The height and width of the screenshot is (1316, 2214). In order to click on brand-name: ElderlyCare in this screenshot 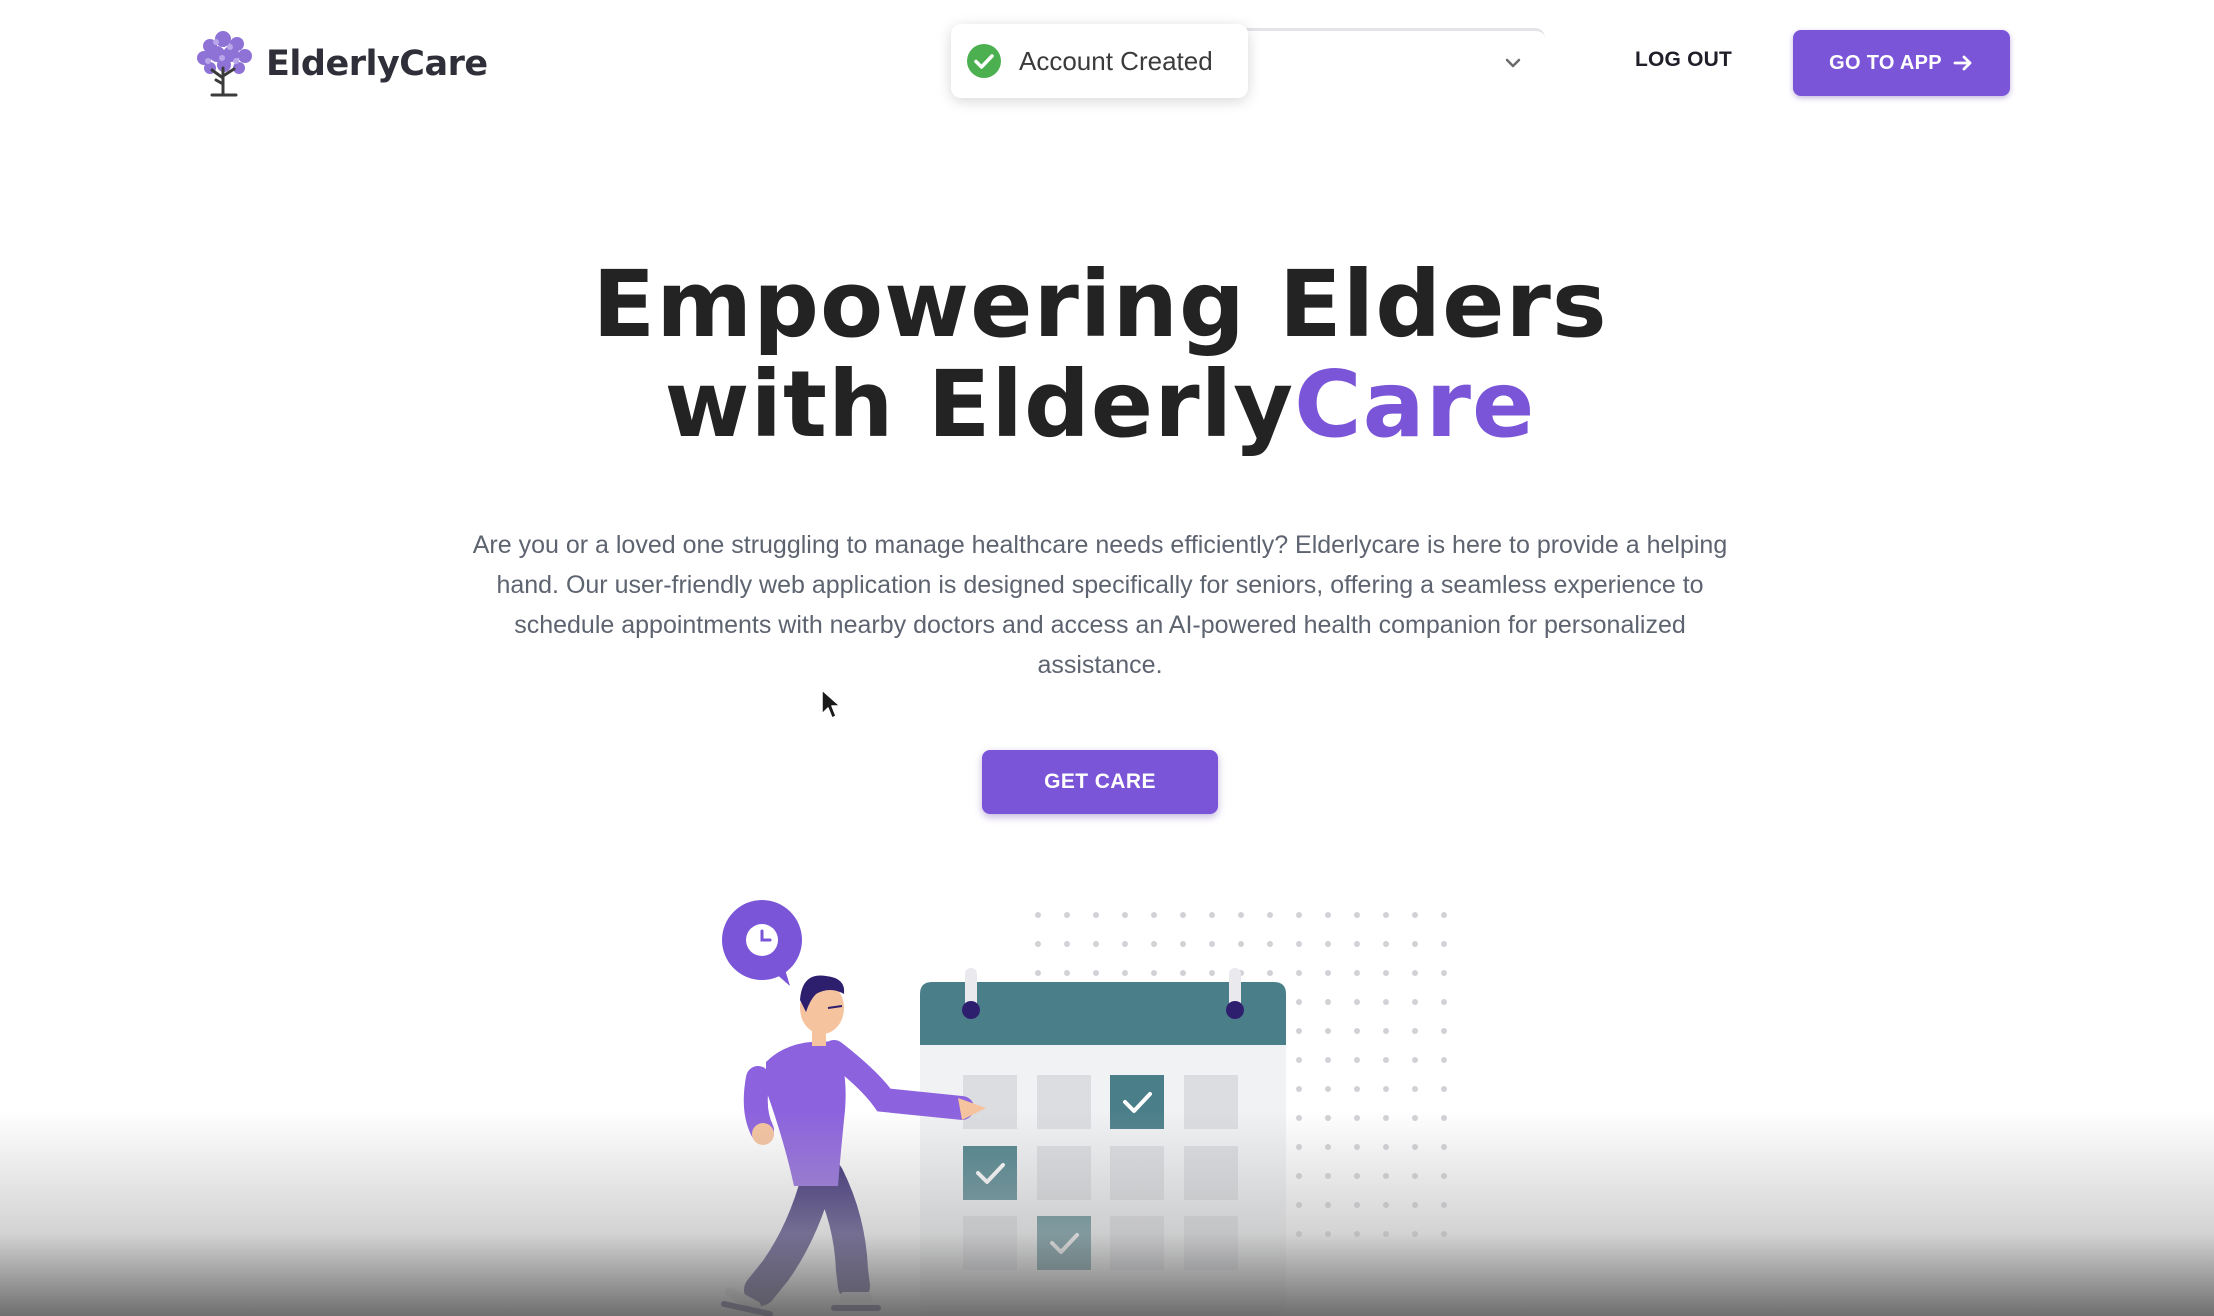, I will do `click(377, 64)`.